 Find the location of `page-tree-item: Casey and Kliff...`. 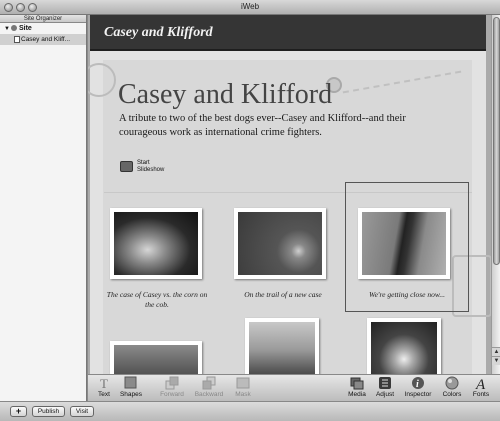

page-tree-item: Casey and Kliff... is located at coordinates (43, 39).